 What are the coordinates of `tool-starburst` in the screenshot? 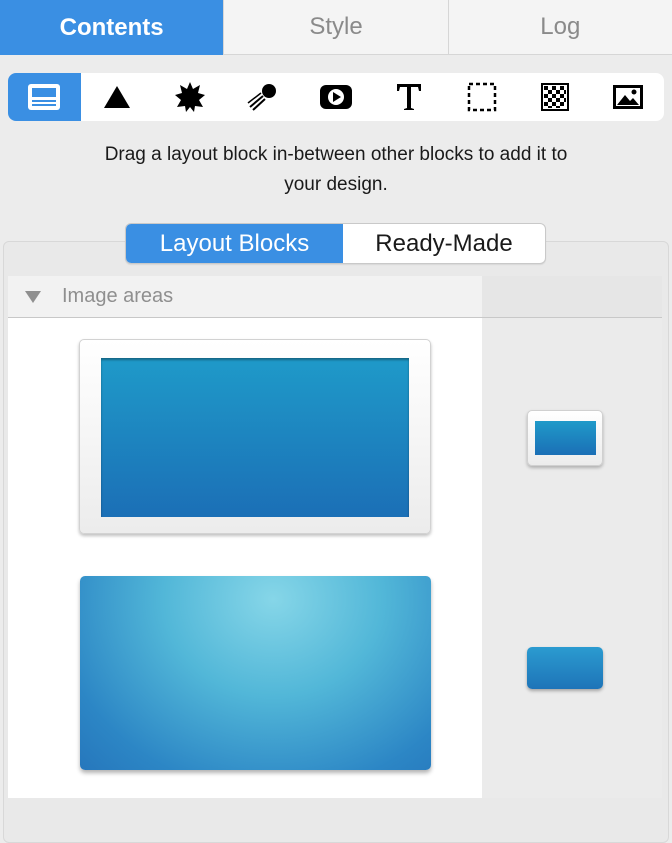 It's located at (190, 97).